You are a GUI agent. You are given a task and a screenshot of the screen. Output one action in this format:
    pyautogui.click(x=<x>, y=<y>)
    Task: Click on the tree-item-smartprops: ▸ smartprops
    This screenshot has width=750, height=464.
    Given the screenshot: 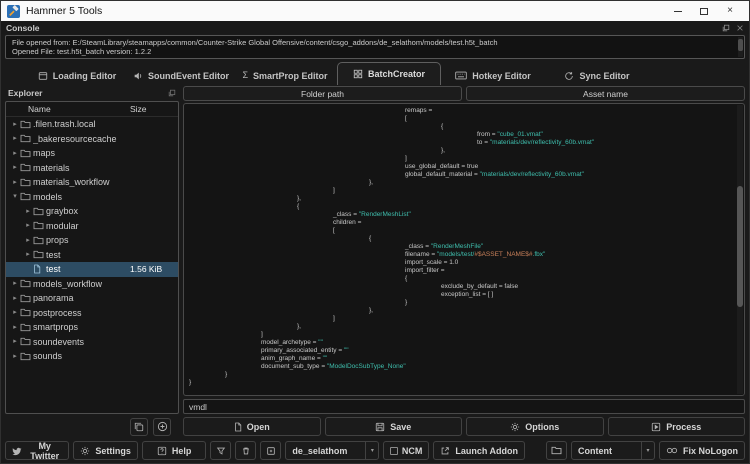 What is the action you would take?
    pyautogui.click(x=92, y=327)
    